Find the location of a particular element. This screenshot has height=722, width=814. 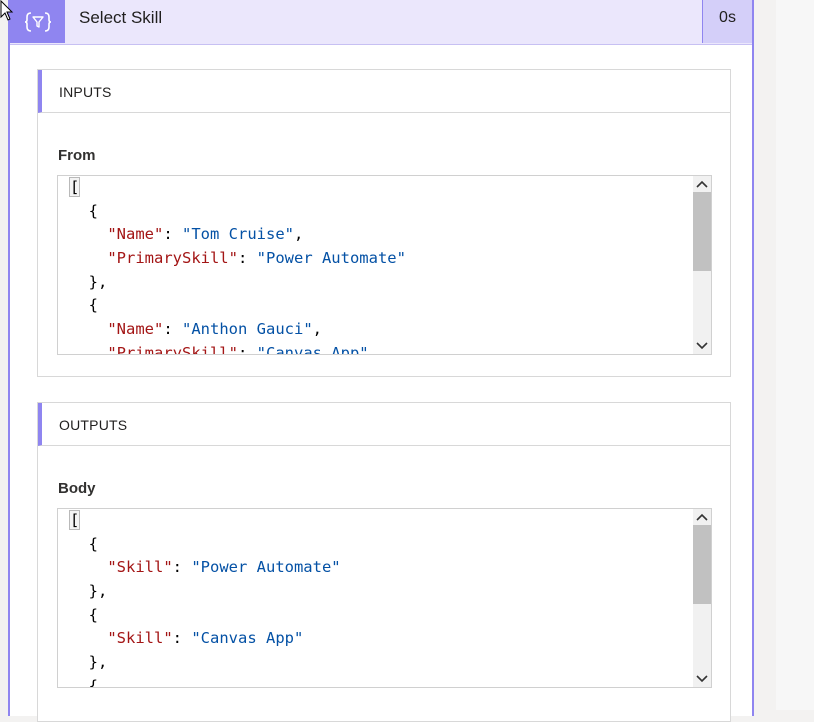

action-header: Select Skill 0s is located at coordinates (381, 22).